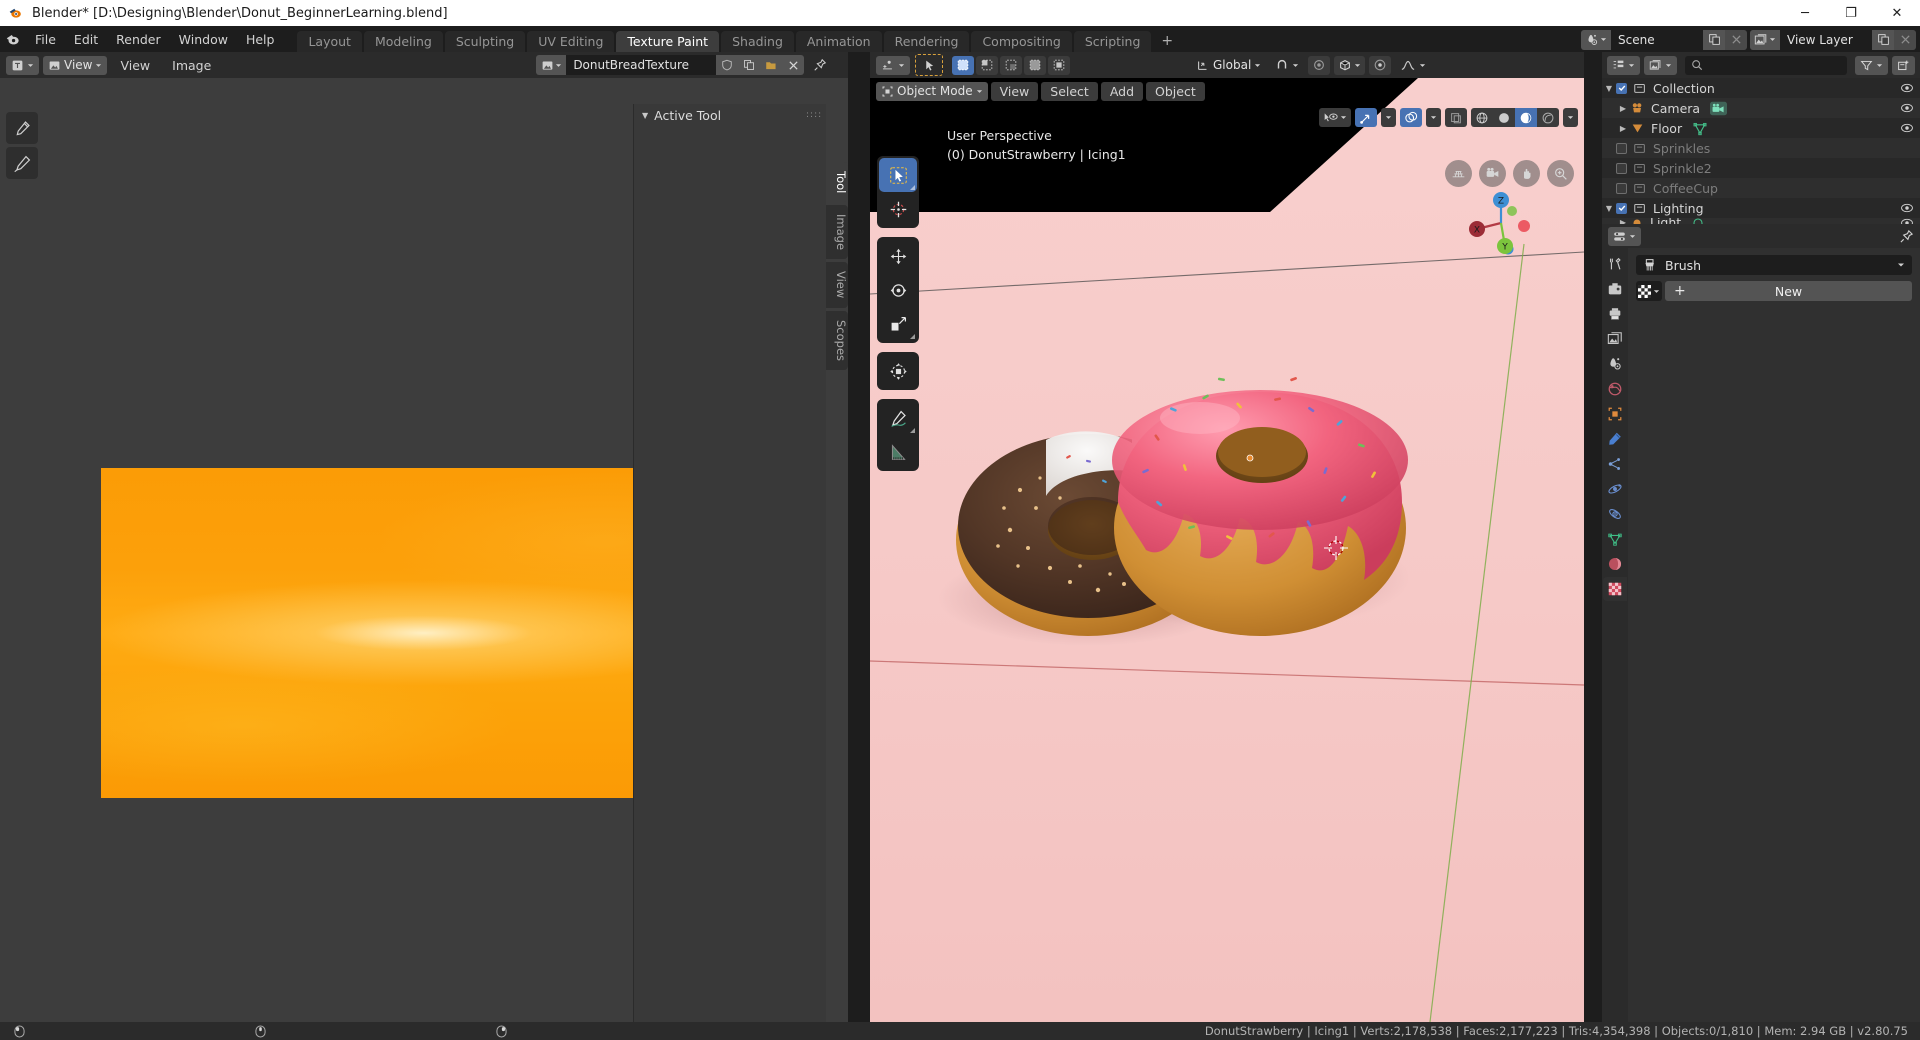 This screenshot has width=1920, height=1040. I want to click on sidetab-view: View, so click(837, 285).